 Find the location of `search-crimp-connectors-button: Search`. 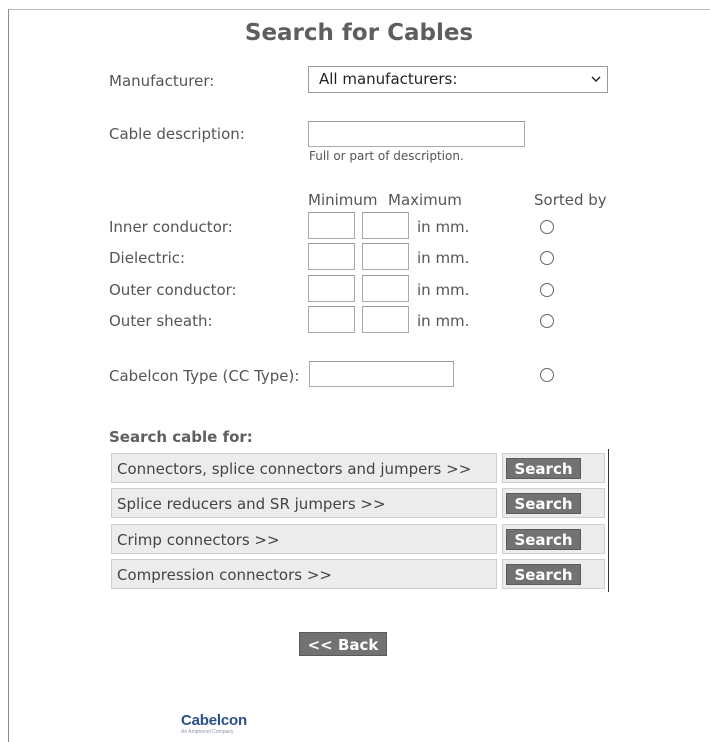

search-crimp-connectors-button: Search is located at coordinates (543, 539).